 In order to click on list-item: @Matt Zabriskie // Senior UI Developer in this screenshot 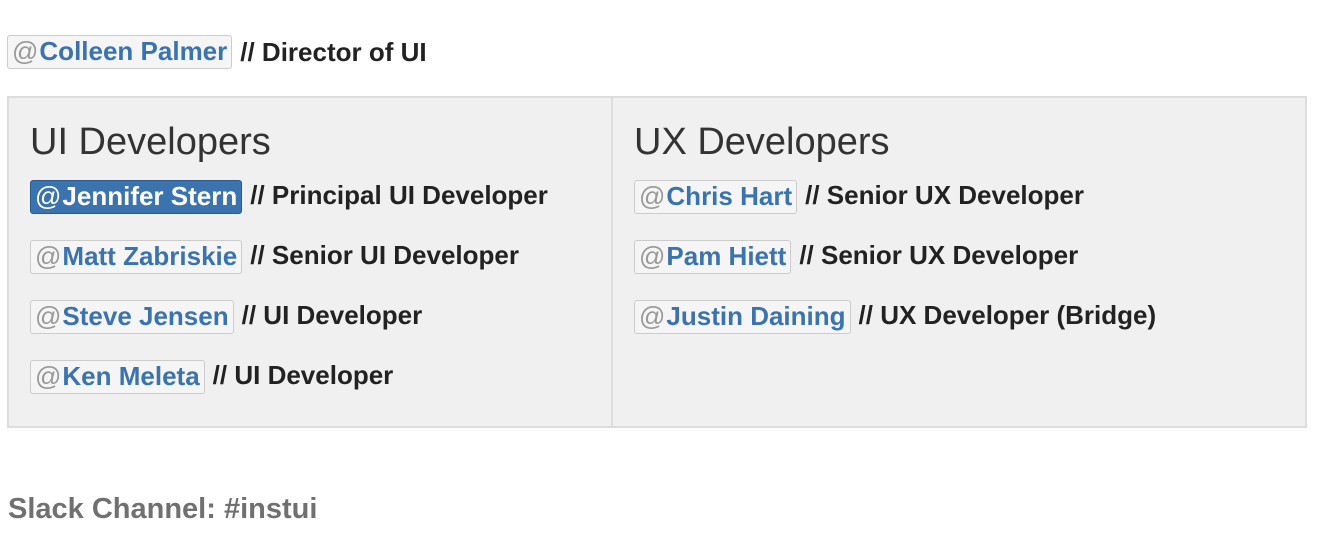, I will do `click(320, 270)`.